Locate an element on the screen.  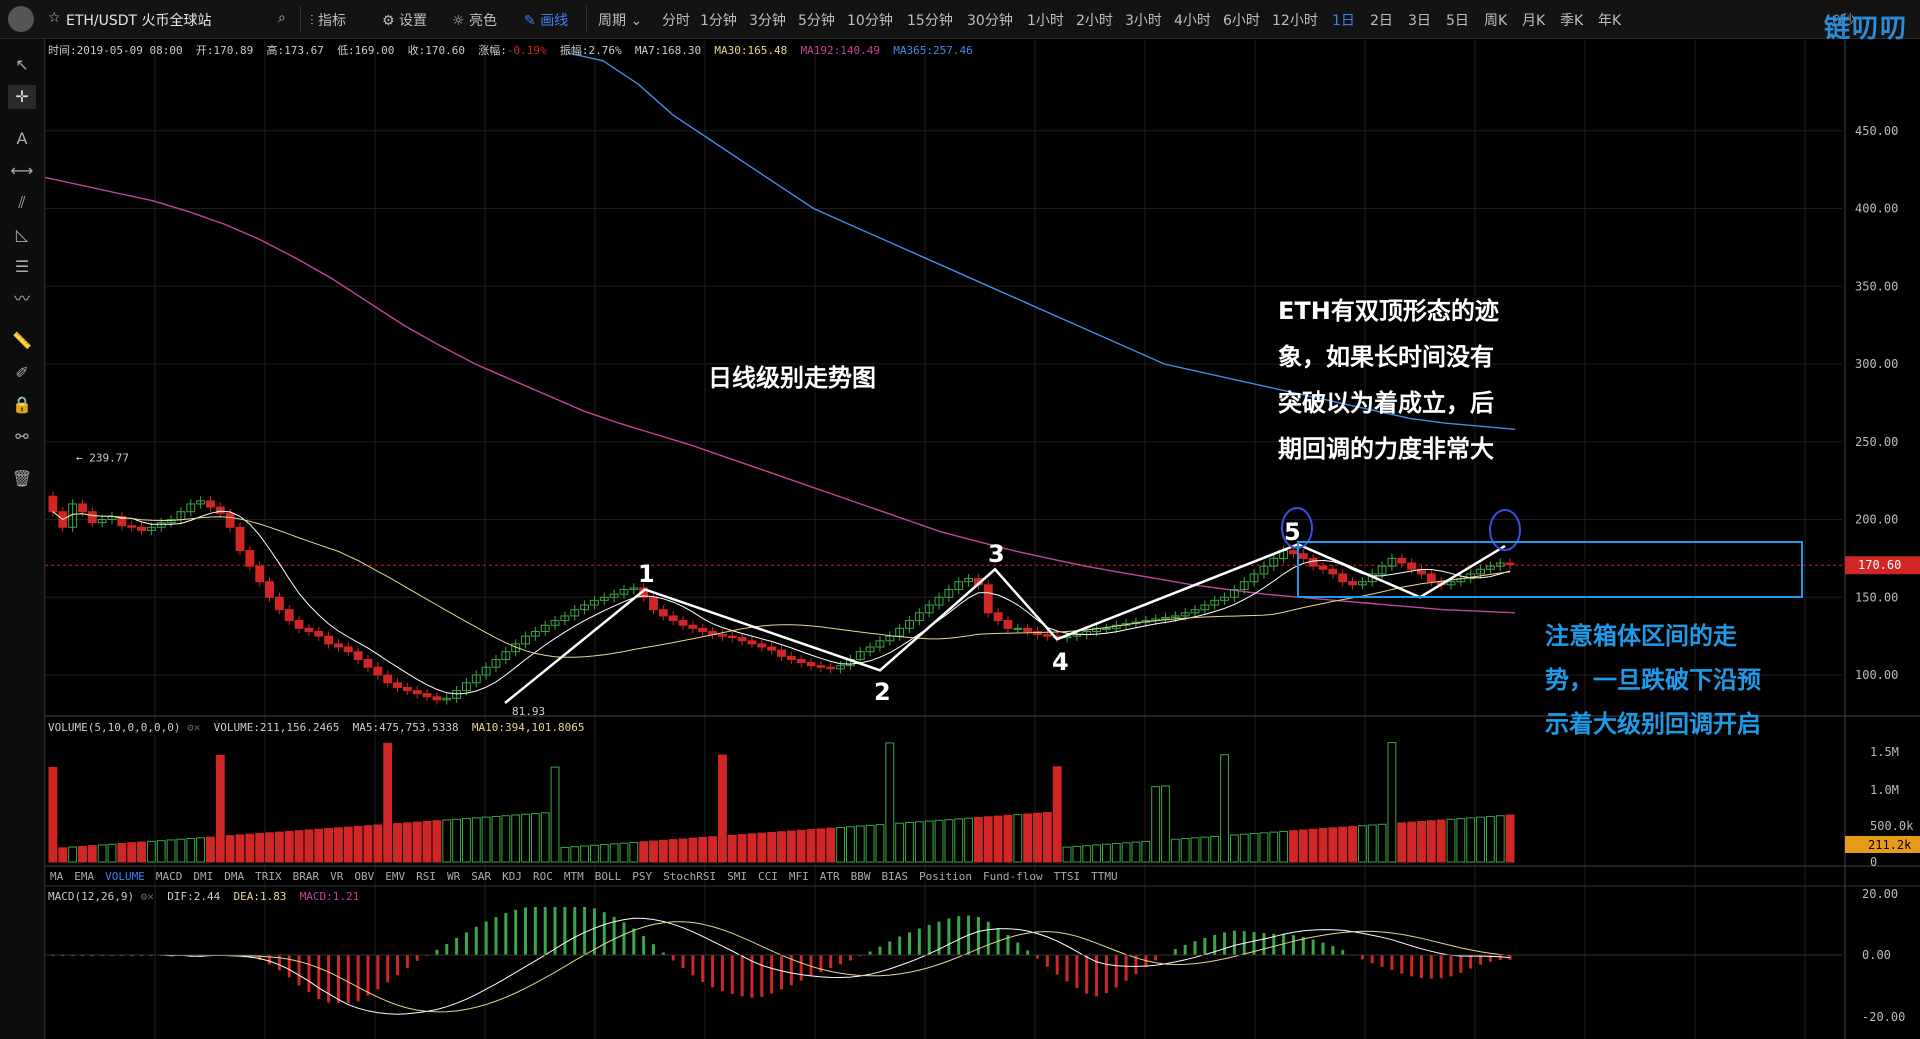
settings-icon: ⚙ is located at coordinates (190, 727).